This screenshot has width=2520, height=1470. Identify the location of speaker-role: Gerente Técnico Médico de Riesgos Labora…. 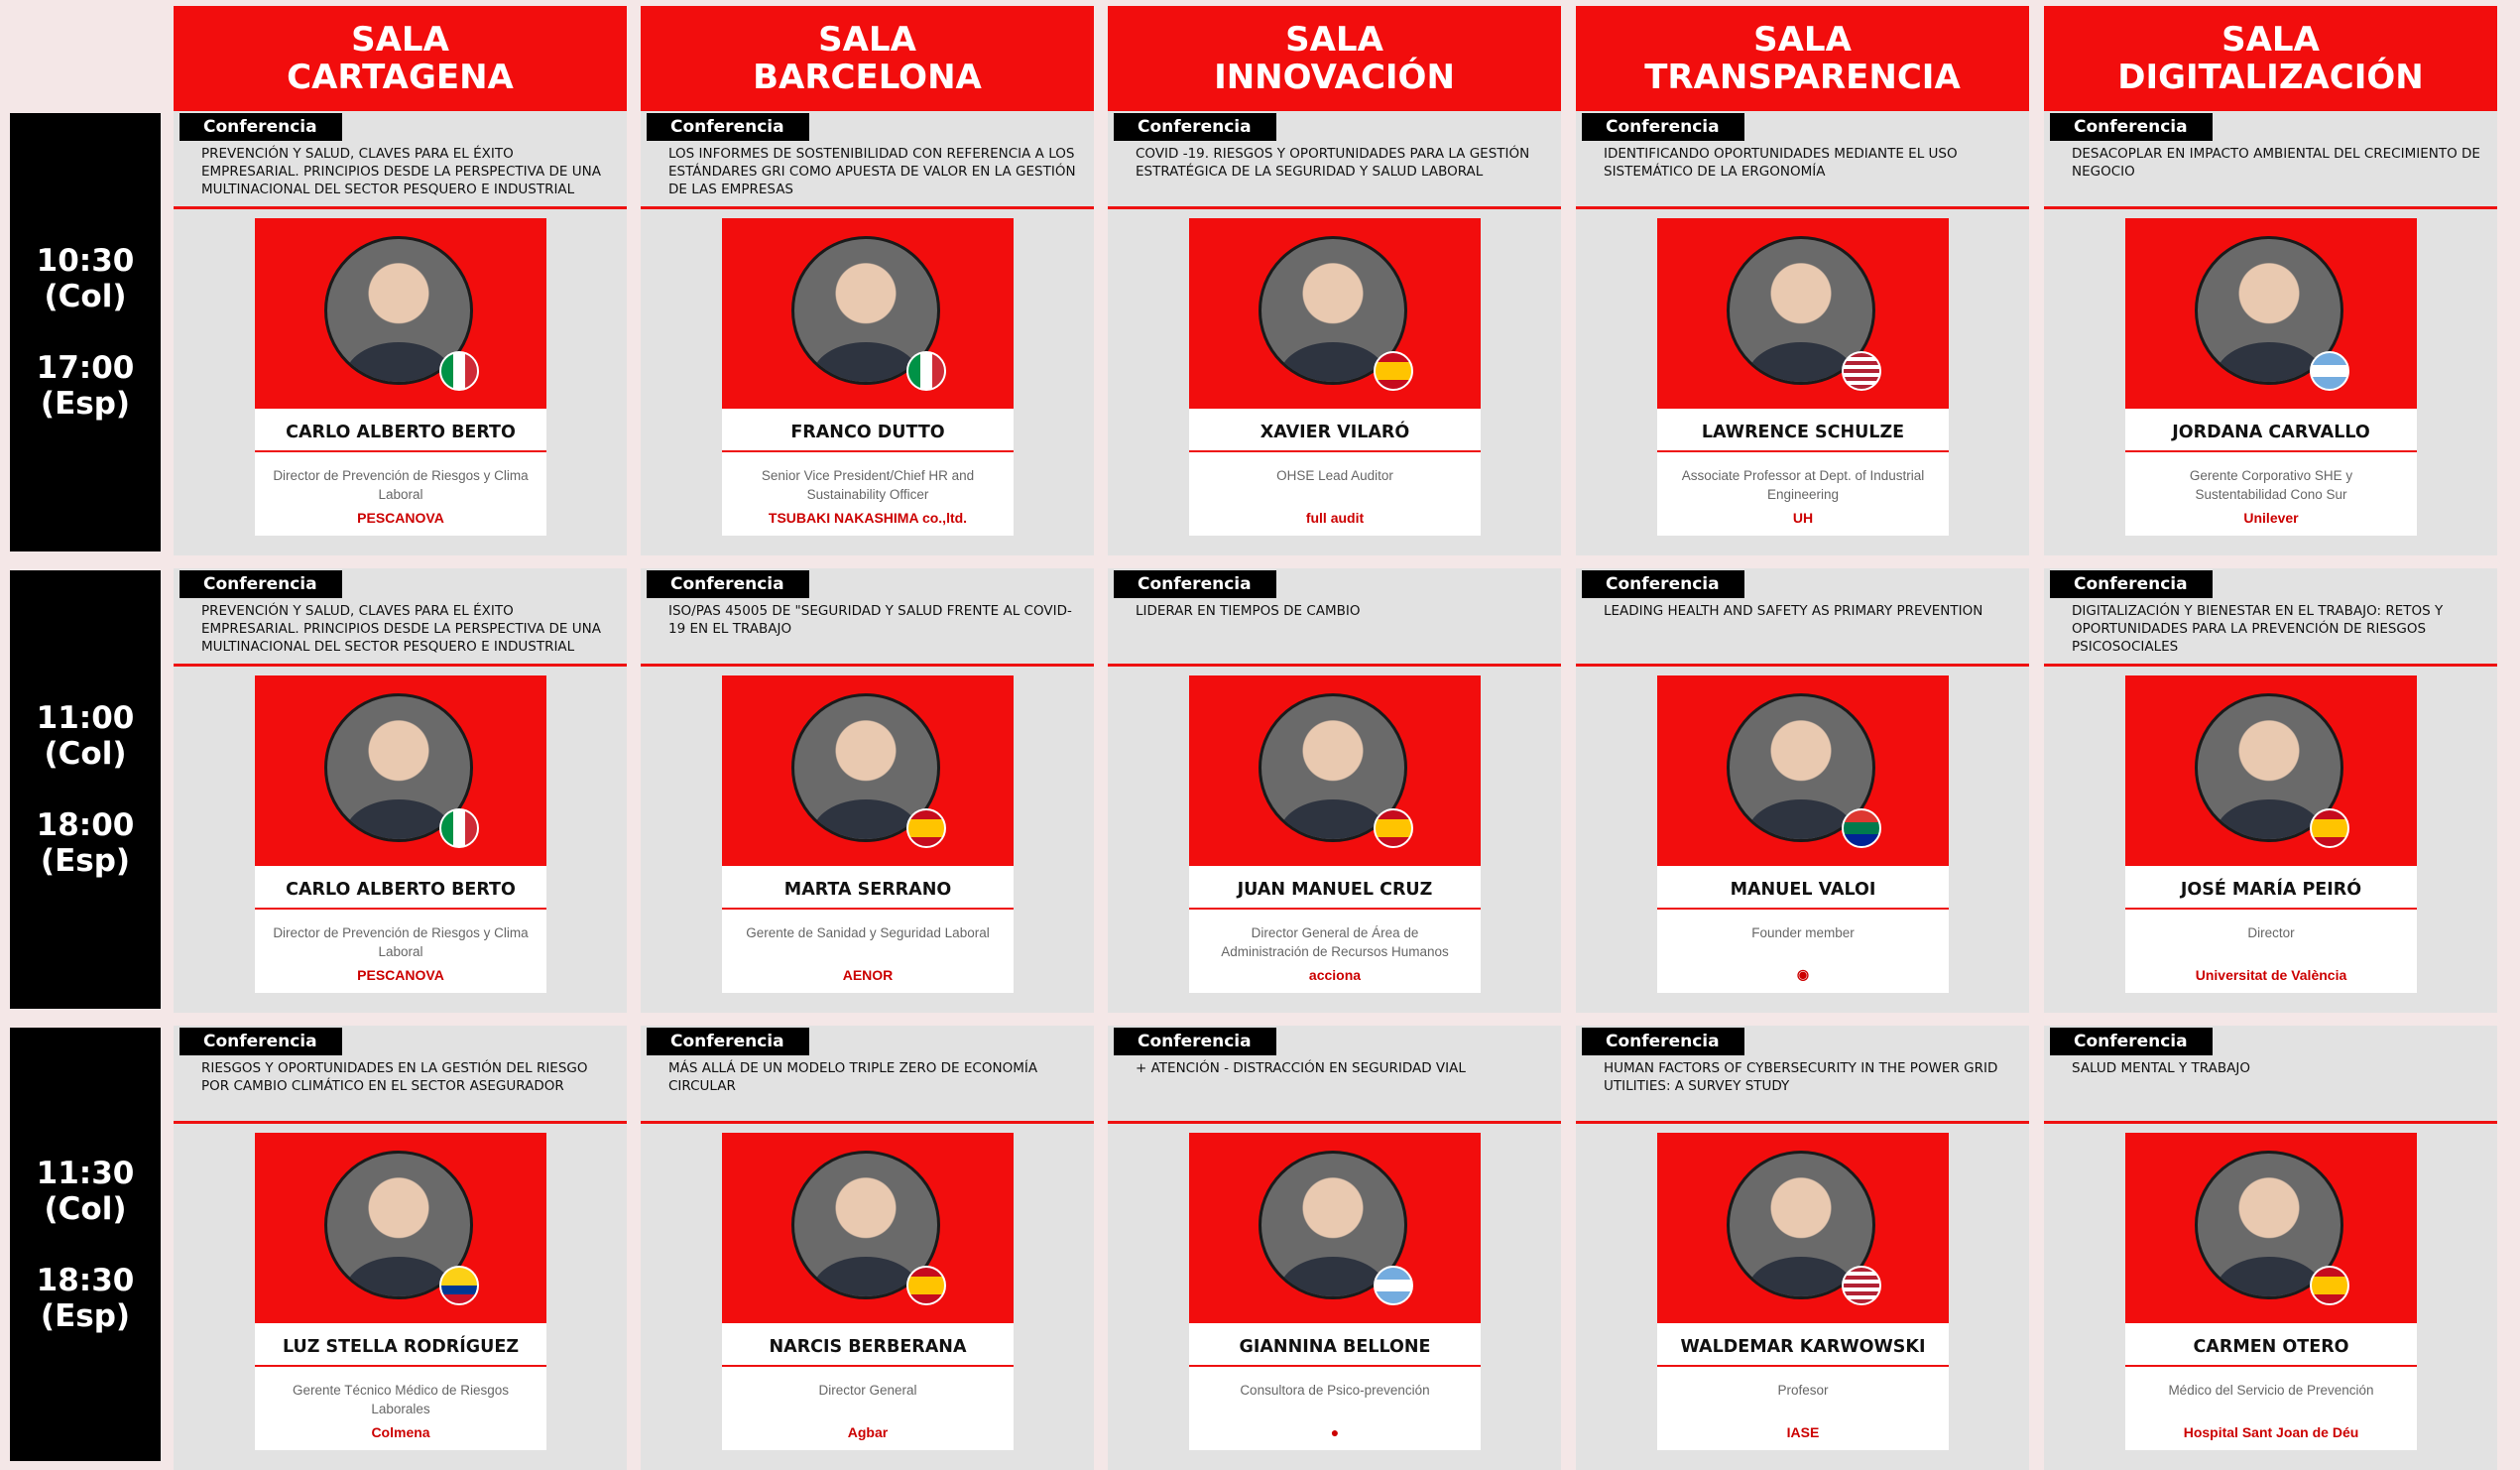
(401, 1400).